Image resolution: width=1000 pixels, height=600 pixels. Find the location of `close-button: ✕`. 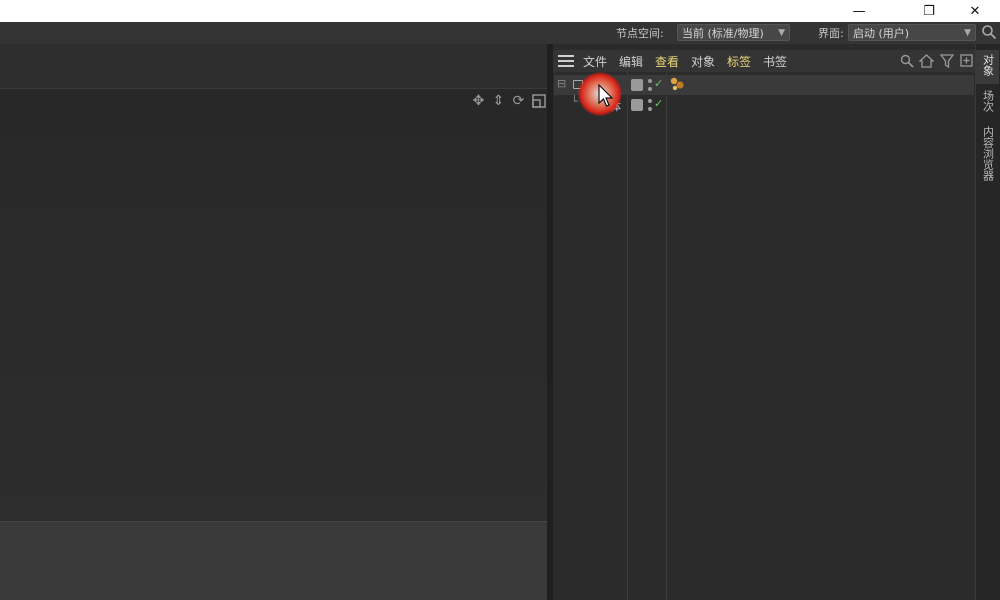

close-button: ✕ is located at coordinates (975, 11).